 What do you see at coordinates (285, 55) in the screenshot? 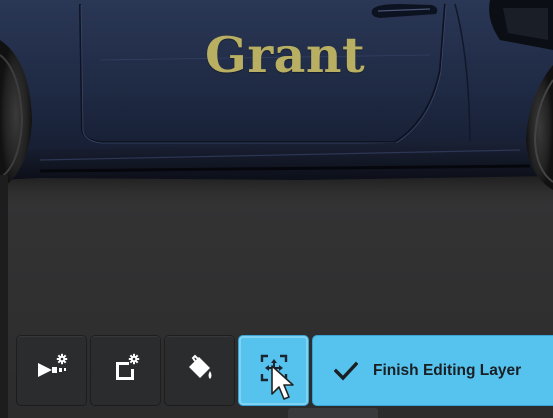
I see `decal-text: Grant` at bounding box center [285, 55].